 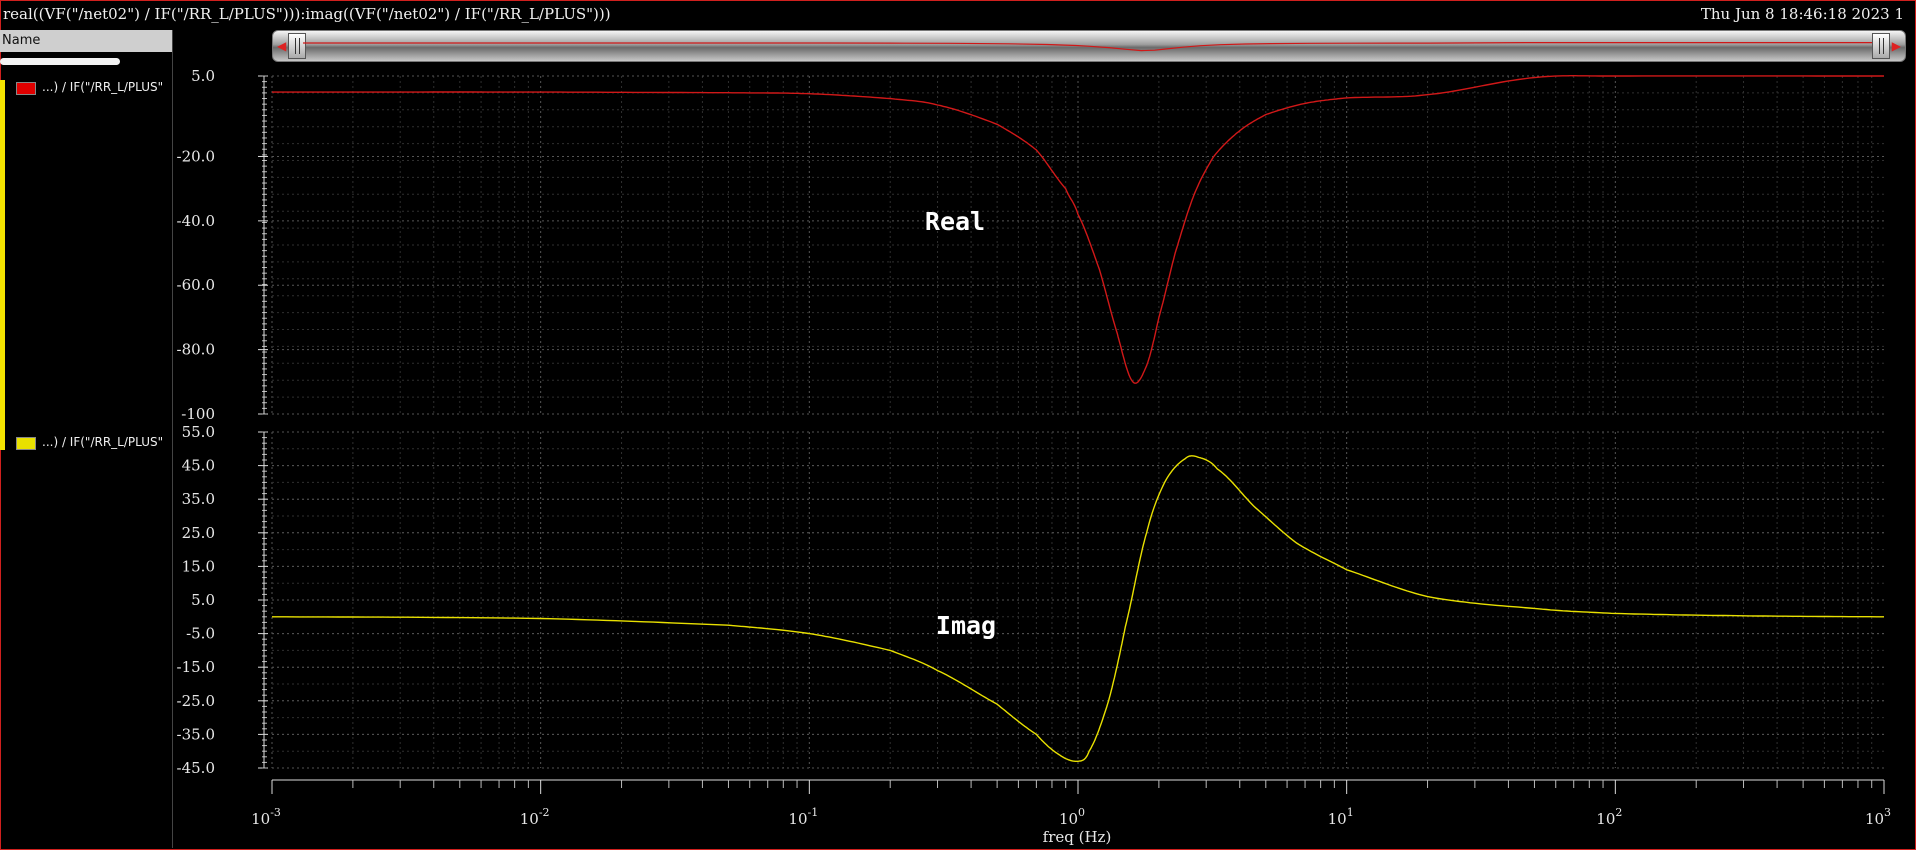 I want to click on x-tick-label: 10-1, so click(x=803, y=817).